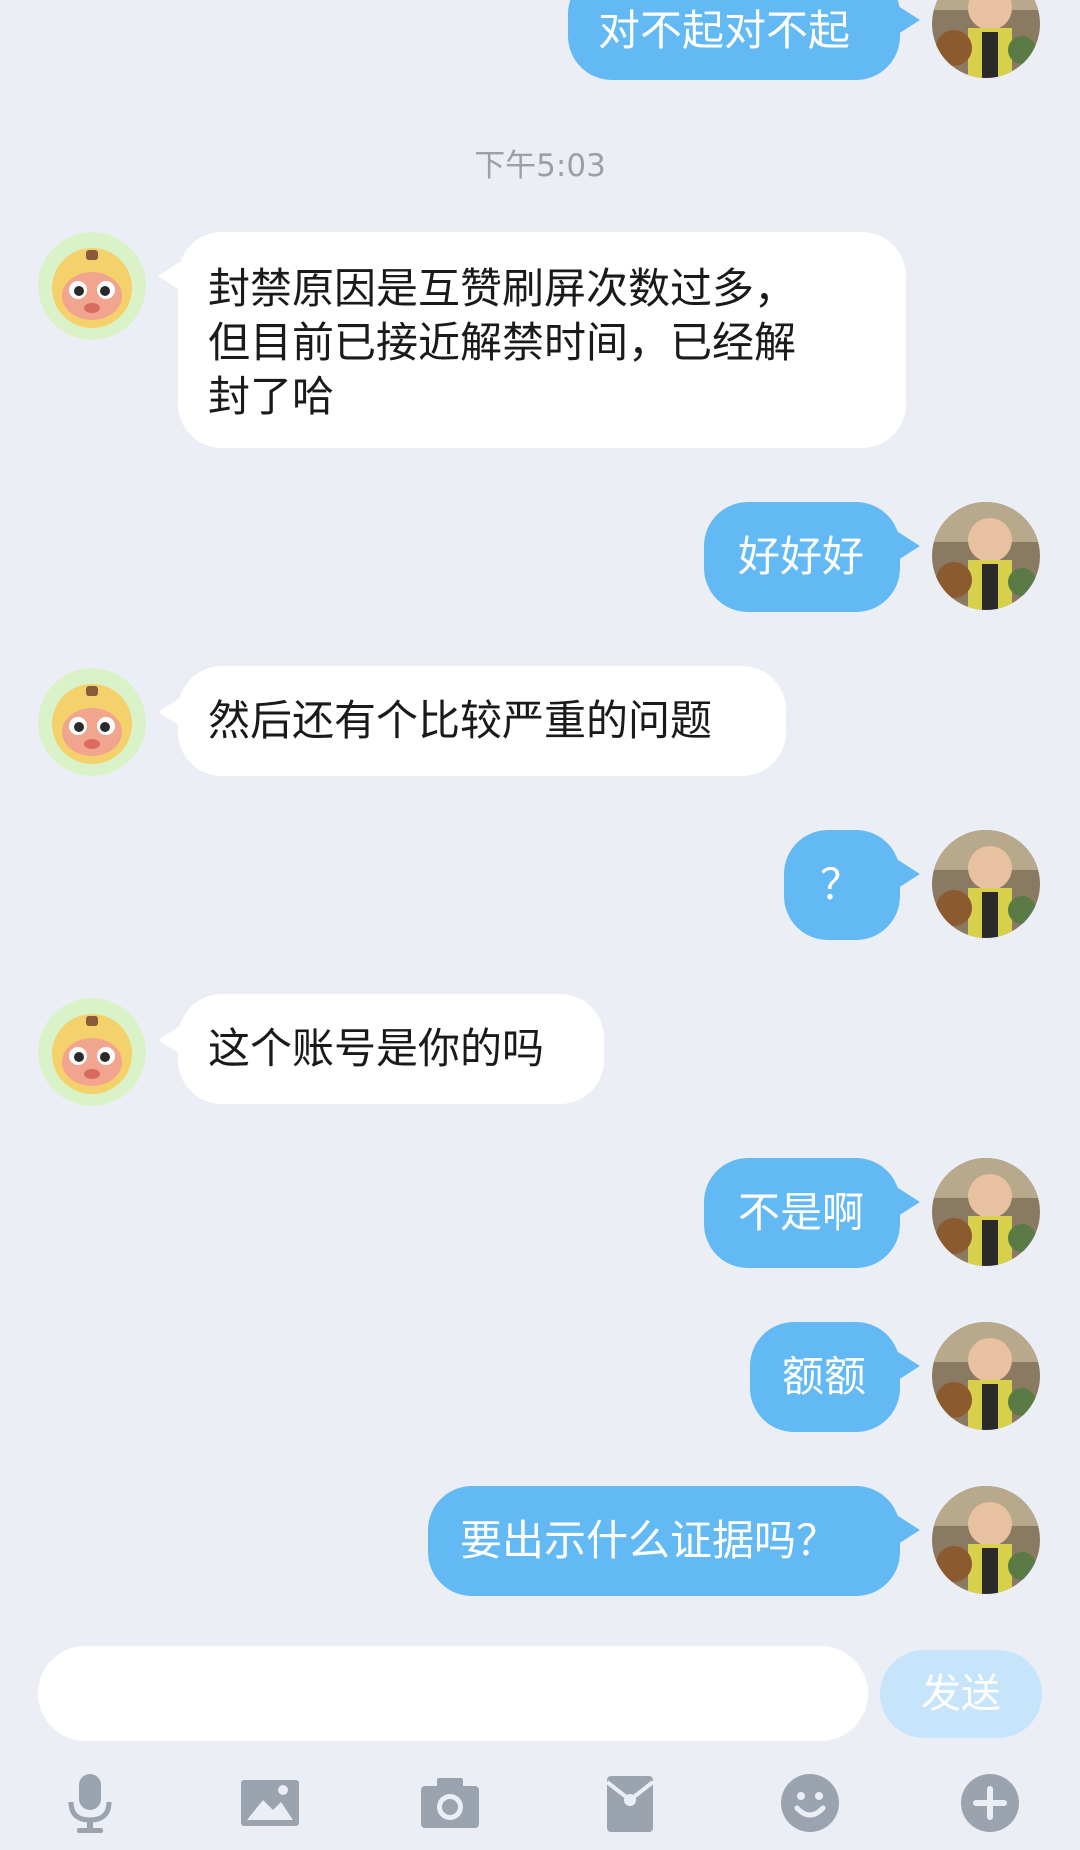 The height and width of the screenshot is (1850, 1080). Describe the element at coordinates (482, 721) in the screenshot. I see `incoming-message-bubble: 然后还有个比较严重的问题` at that location.